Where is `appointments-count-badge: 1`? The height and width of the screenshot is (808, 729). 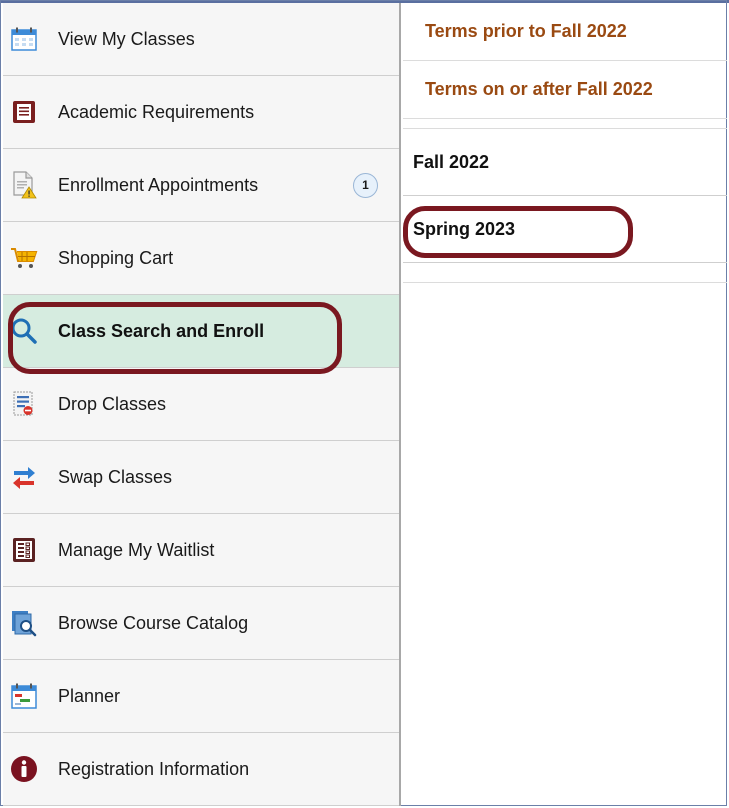 appointments-count-badge: 1 is located at coordinates (365, 185).